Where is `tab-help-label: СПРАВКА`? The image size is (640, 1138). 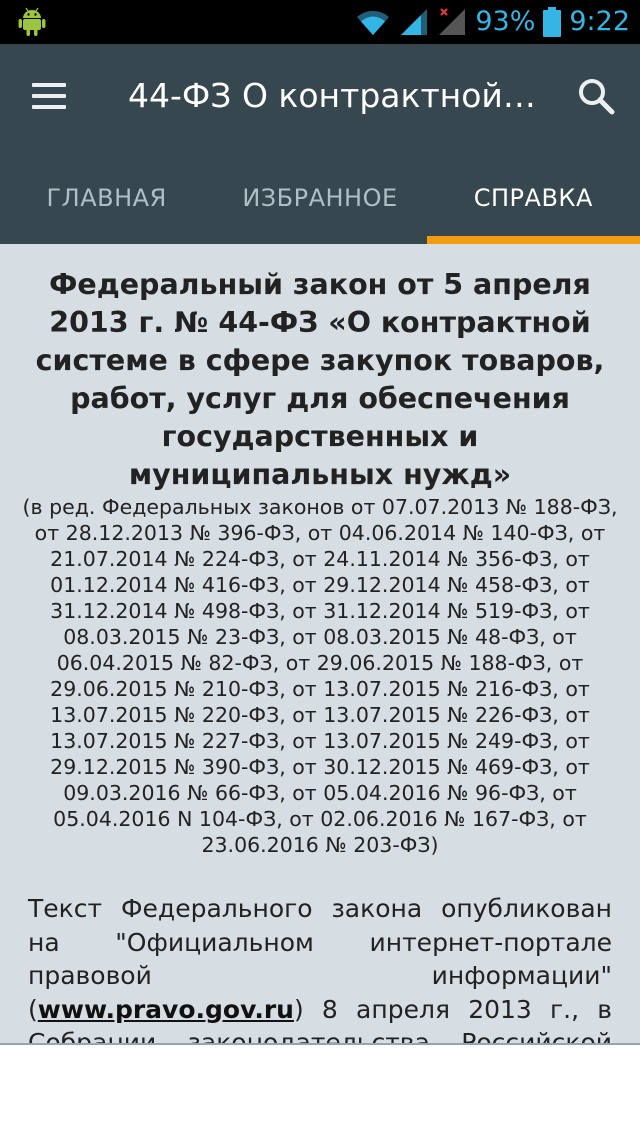 tab-help-label: СПРАВКА is located at coordinates (533, 198).